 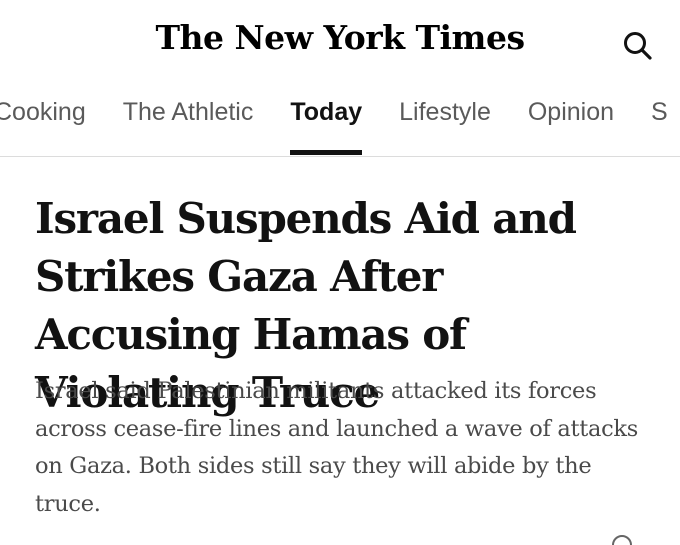 I want to click on nav-tab-partial: S, so click(x=659, y=120).